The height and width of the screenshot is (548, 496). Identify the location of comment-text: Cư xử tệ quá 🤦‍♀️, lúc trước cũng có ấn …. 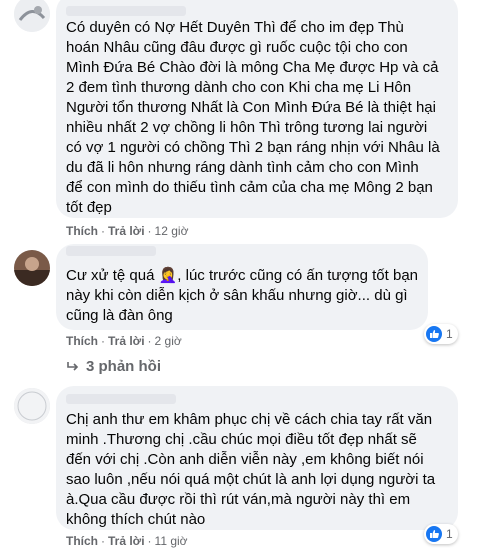
(242, 295).